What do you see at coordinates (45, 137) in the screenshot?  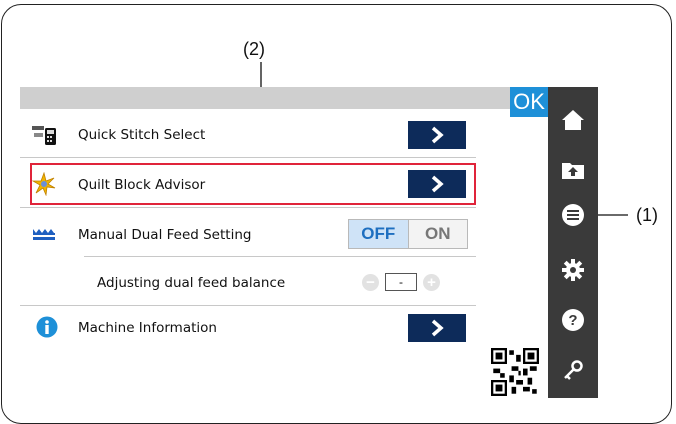 I see `quick-stitch-icon` at bounding box center [45, 137].